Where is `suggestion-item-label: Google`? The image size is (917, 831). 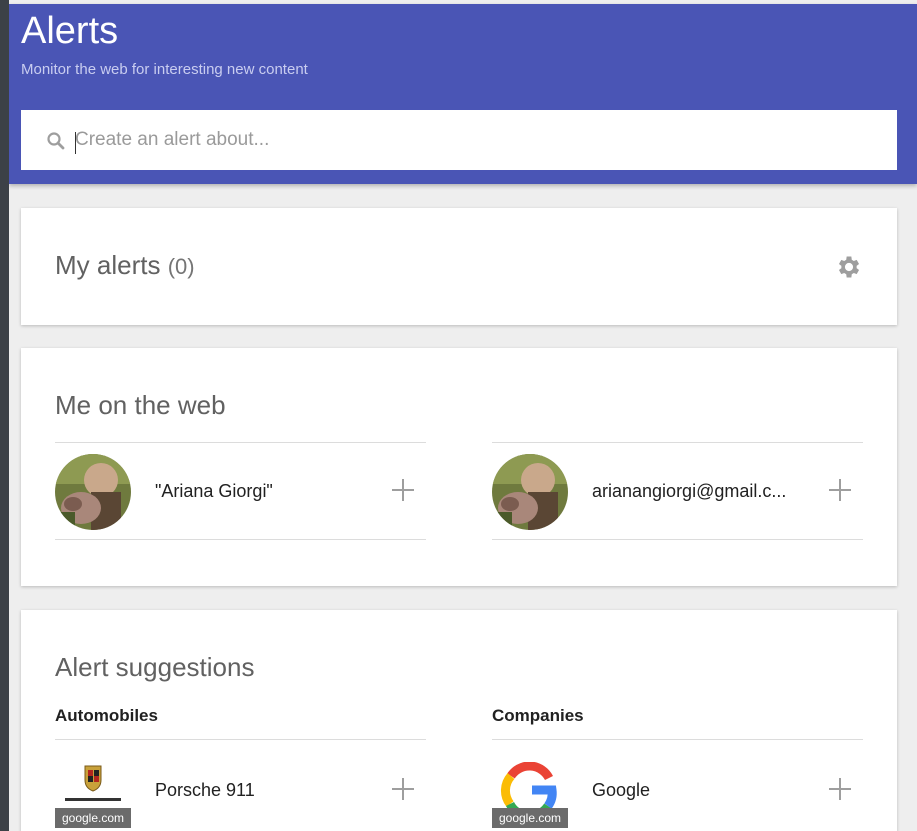 suggestion-item-label: Google is located at coordinates (621, 790).